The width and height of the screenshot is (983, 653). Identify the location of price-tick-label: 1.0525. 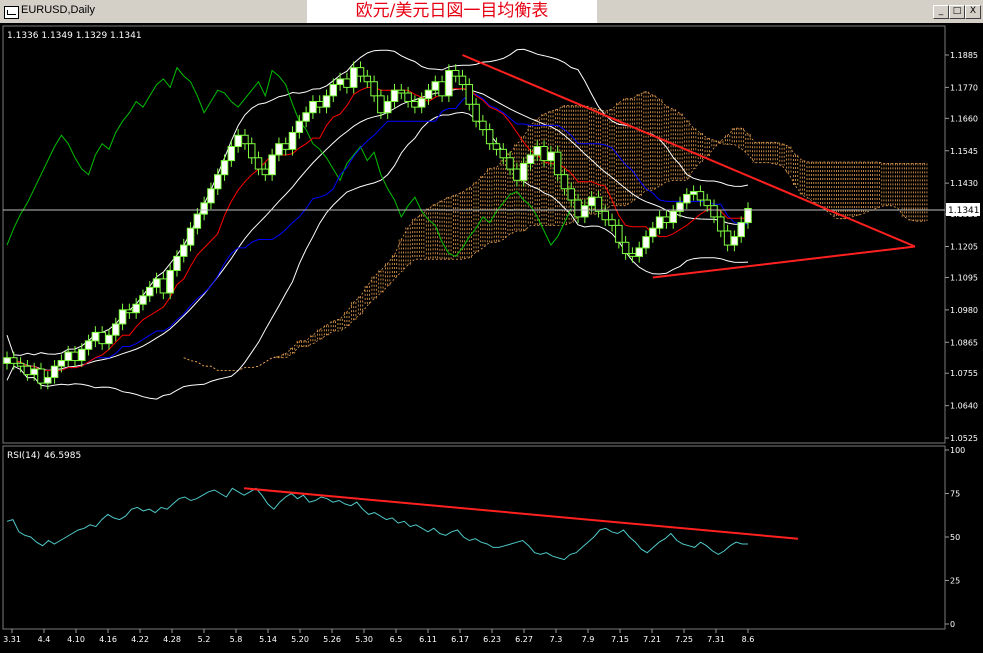
(964, 438).